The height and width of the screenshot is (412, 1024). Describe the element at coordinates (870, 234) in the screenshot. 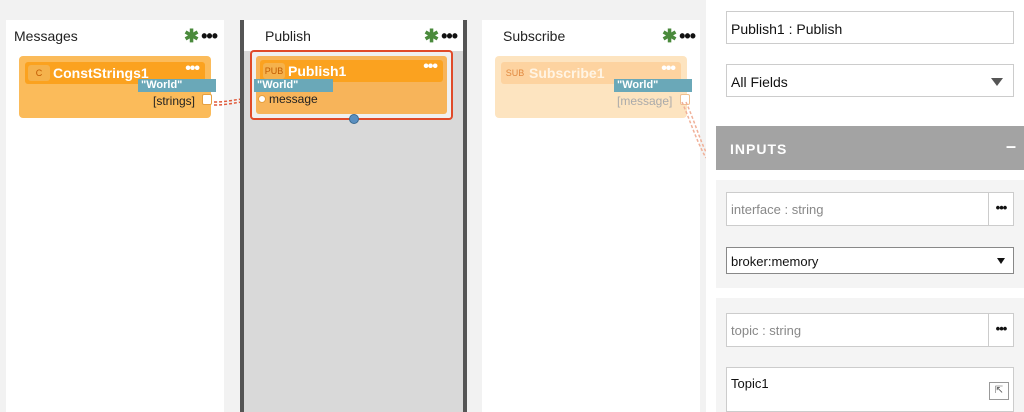

I see `interface-input-section: interface : string ••• broker:memory` at that location.